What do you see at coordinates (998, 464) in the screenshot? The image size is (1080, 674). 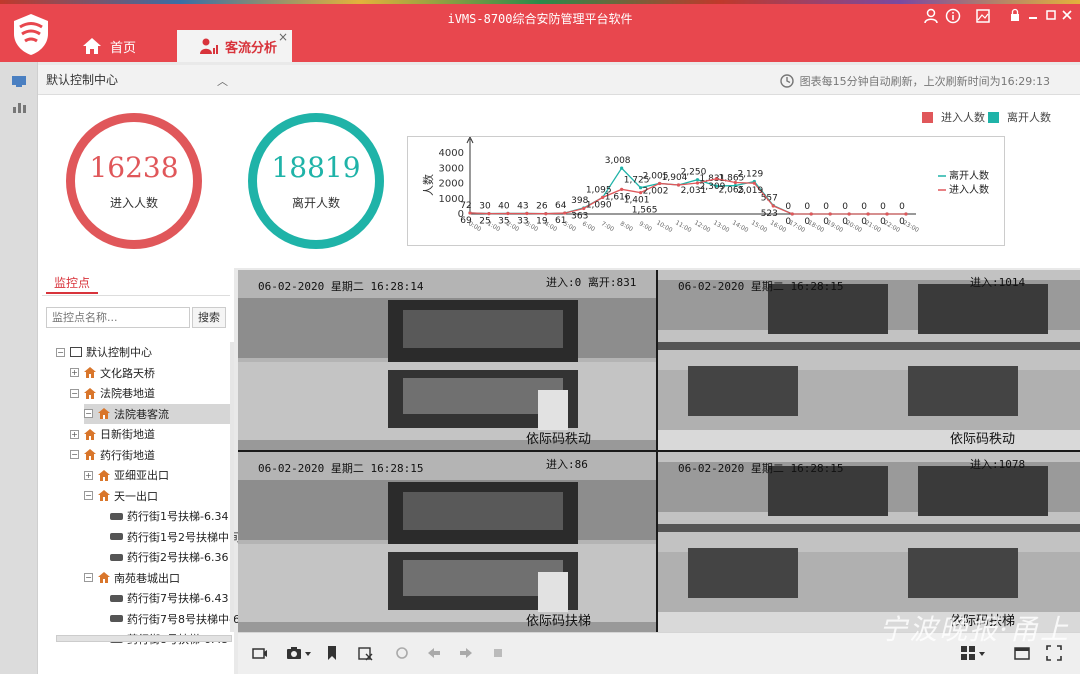 I see `video-count-overlay: 进入:1078` at bounding box center [998, 464].